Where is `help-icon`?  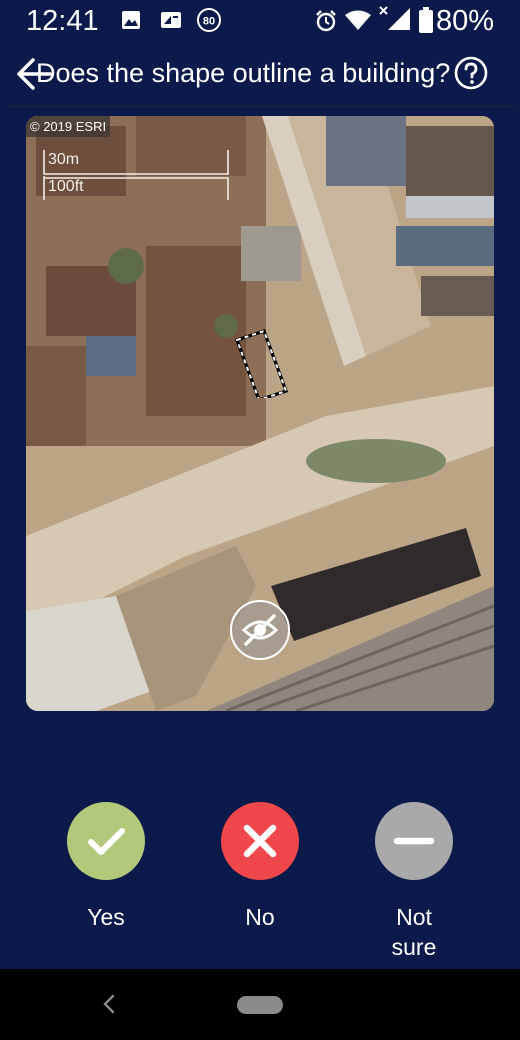
help-icon is located at coordinates (471, 73).